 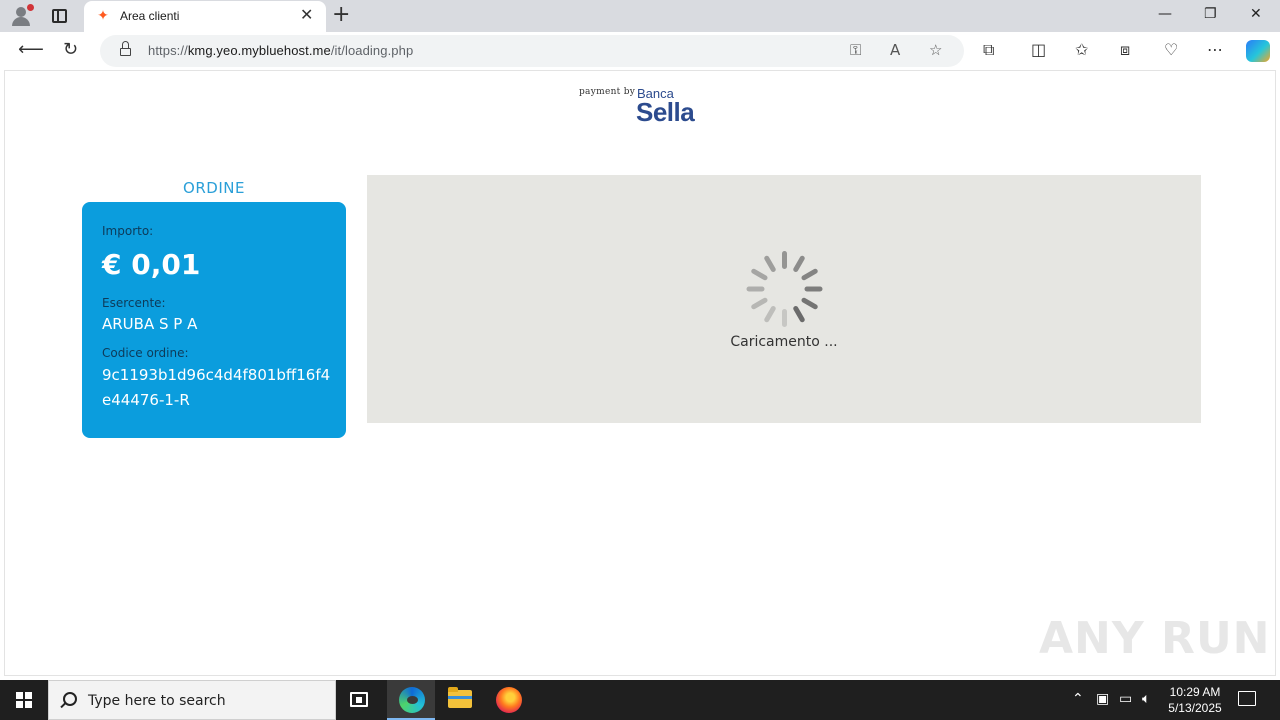 I want to click on lock-icon, so click(x=125, y=49).